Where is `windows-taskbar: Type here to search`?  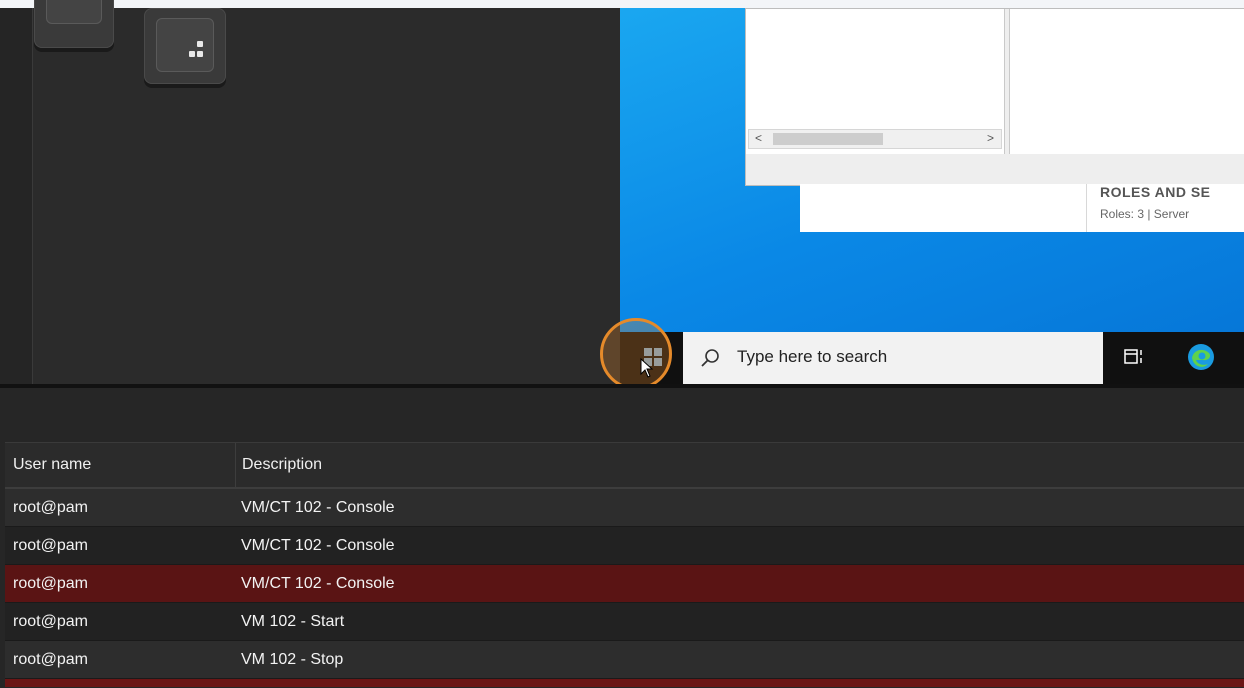
windows-taskbar: Type here to search is located at coordinates (932, 358).